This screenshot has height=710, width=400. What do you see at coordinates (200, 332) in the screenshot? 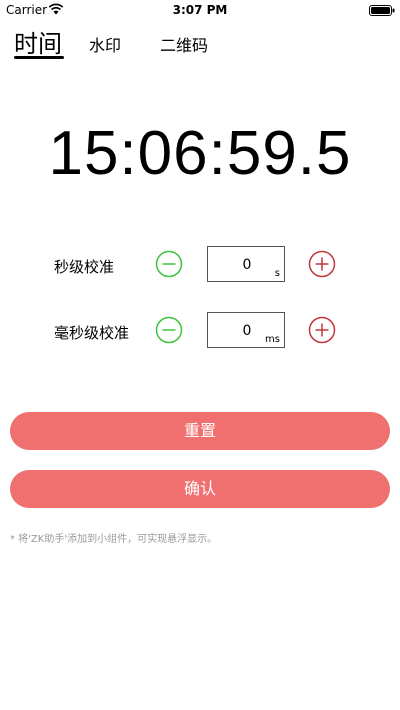
I see `ms-calibration-row: 毫秒级校准 0 ms` at bounding box center [200, 332].